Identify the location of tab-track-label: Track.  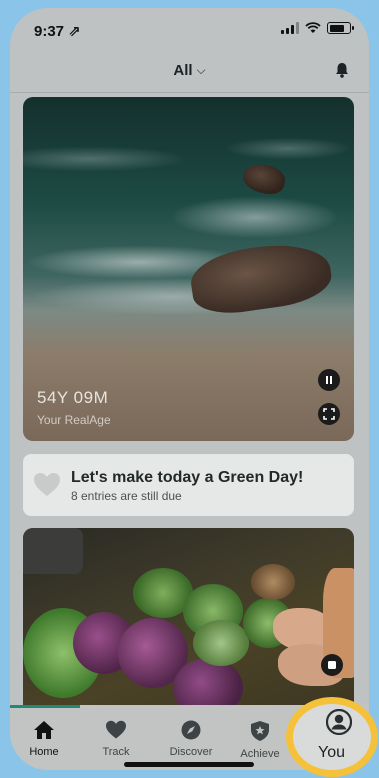
(116, 752).